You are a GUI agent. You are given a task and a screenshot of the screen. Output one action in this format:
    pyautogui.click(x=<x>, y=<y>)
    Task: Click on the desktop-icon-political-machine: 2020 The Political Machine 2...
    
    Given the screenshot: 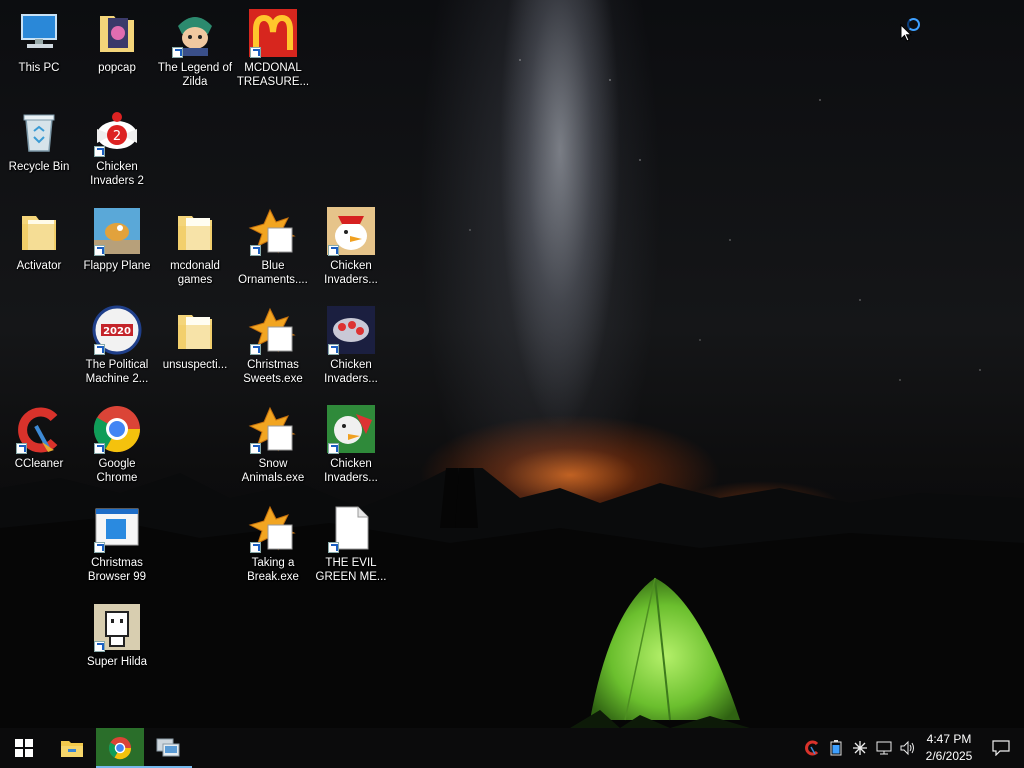 What is the action you would take?
    pyautogui.click(x=117, y=349)
    